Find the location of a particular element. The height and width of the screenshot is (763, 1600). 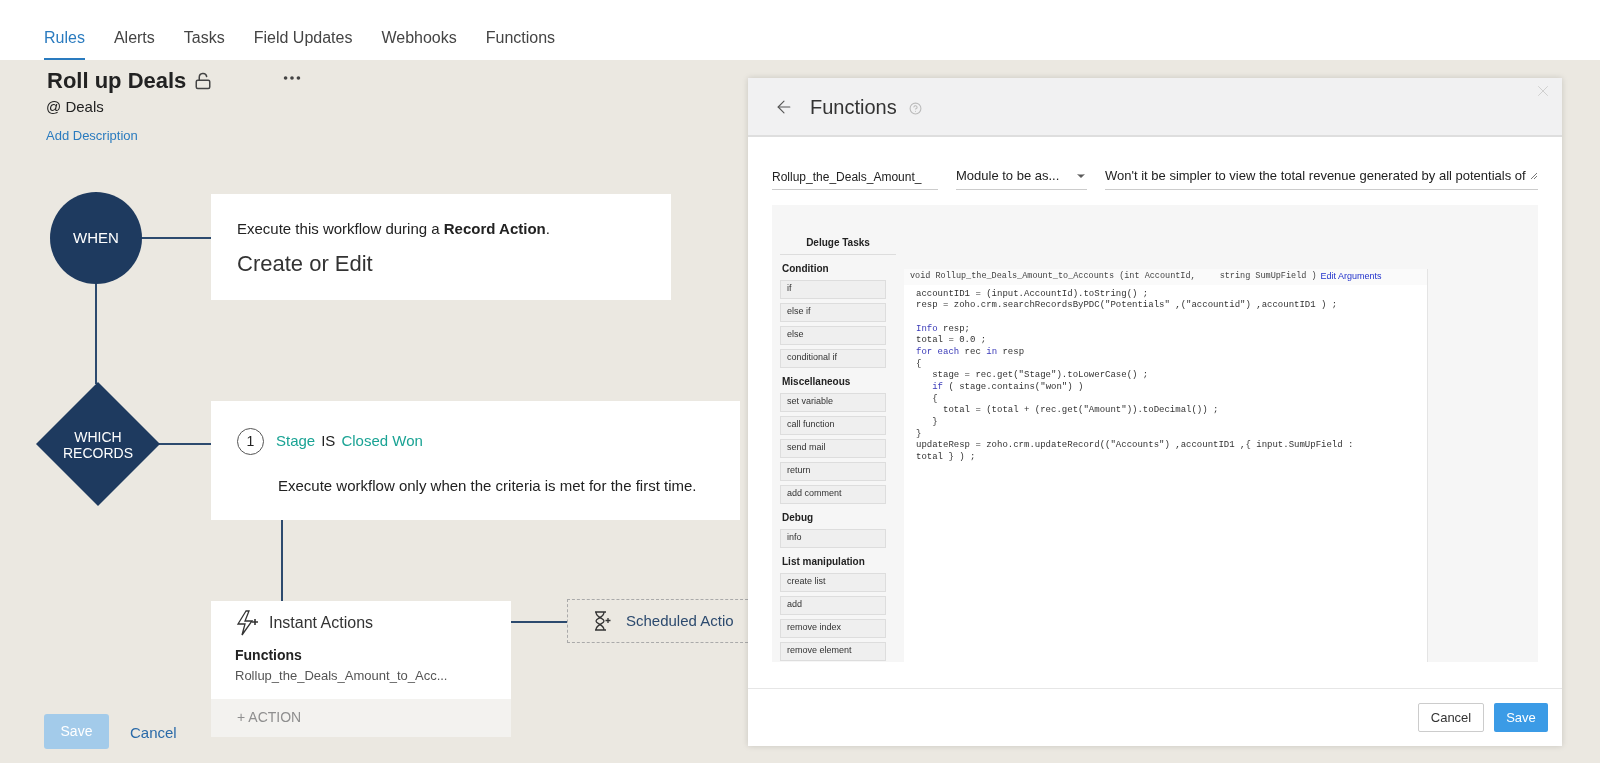

code-keyword: for each is located at coordinates (938, 352).